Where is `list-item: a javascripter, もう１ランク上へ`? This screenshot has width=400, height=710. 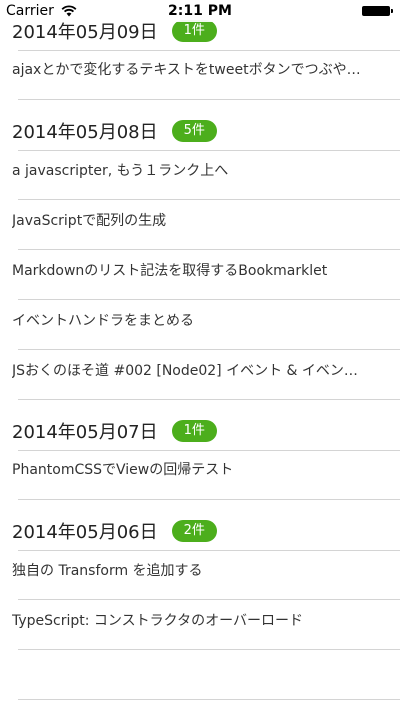 list-item: a javascripter, もう１ランク上へ is located at coordinates (198, 170).